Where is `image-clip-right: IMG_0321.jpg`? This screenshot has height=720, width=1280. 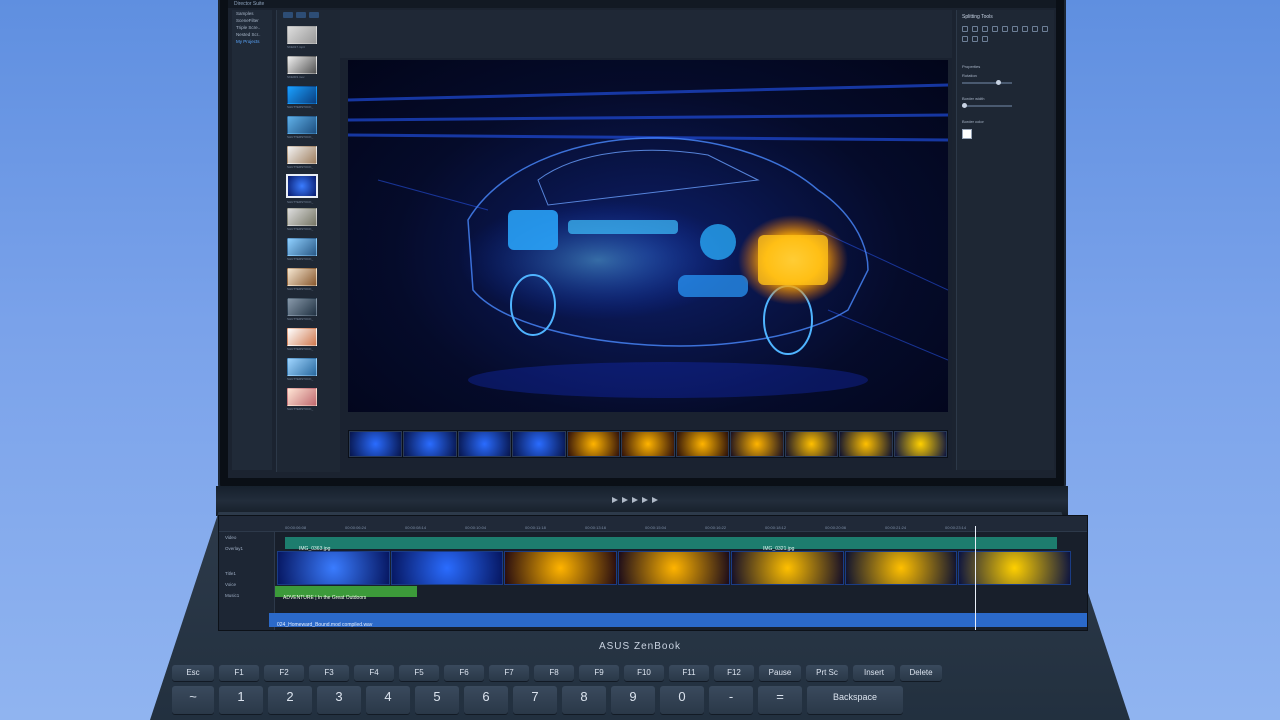 image-clip-right: IMG_0321.jpg is located at coordinates (903, 544).